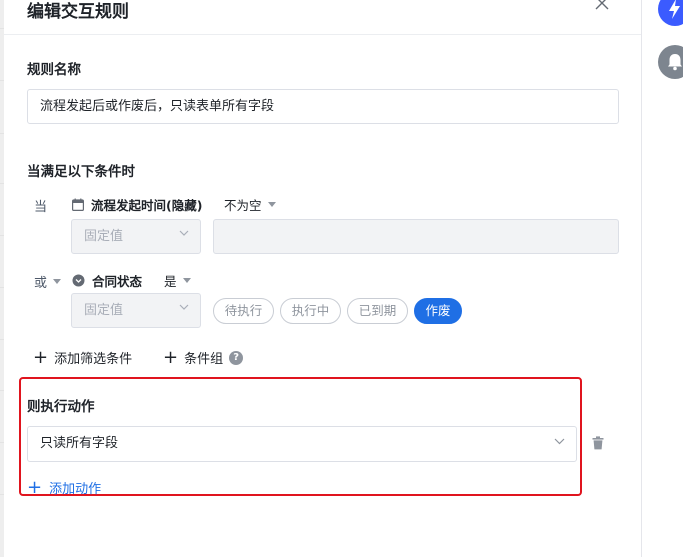  Describe the element at coordinates (61, 407) in the screenshot. I see `actions-label: 则执行动作` at that location.